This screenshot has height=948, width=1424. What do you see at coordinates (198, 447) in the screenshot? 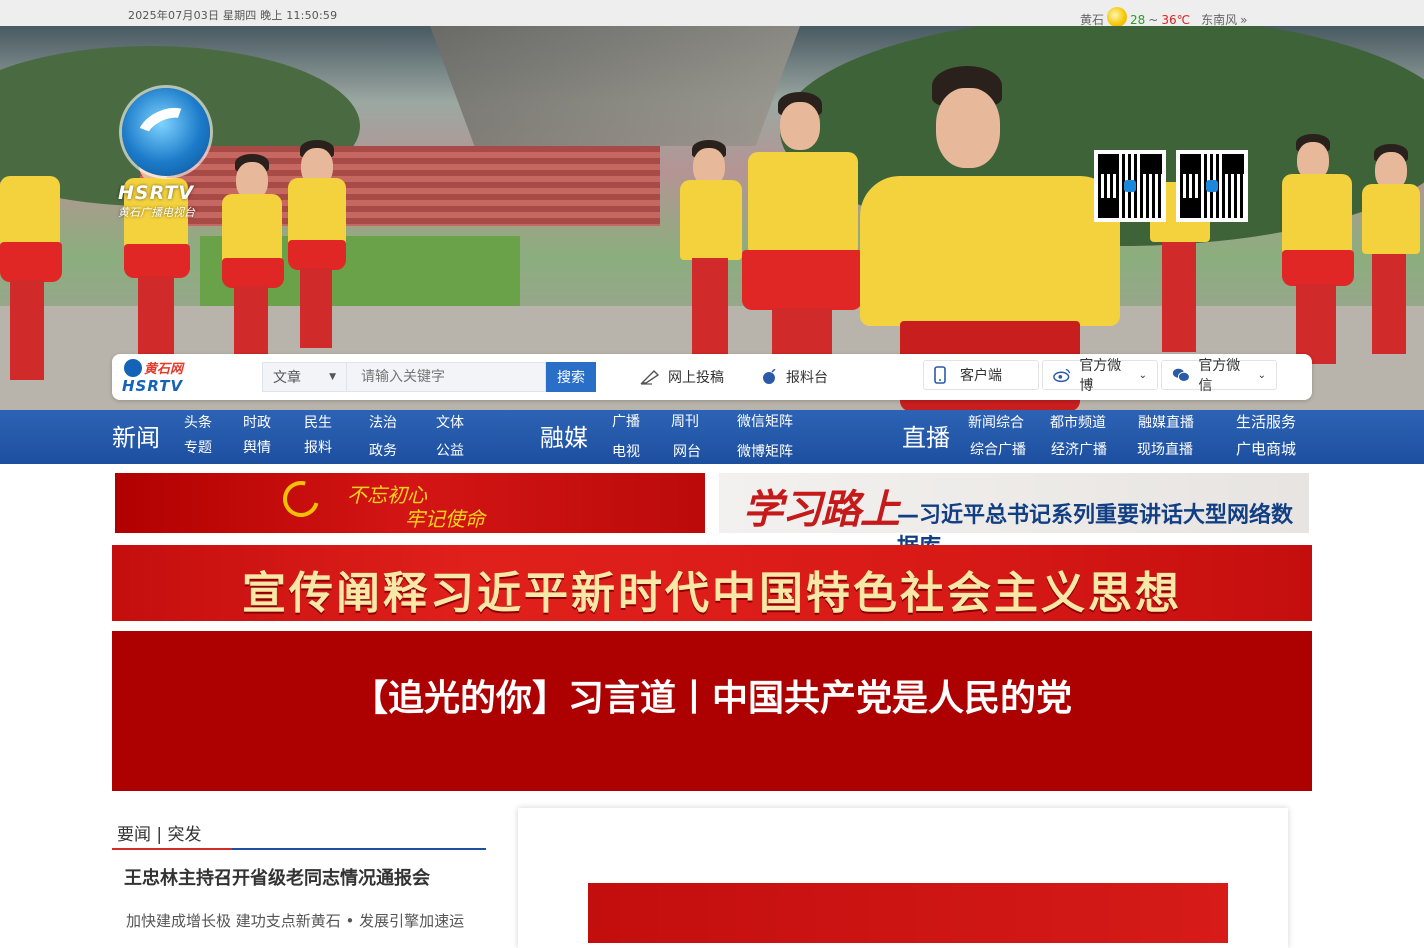
I see `nav-item-topics: 专题` at bounding box center [198, 447].